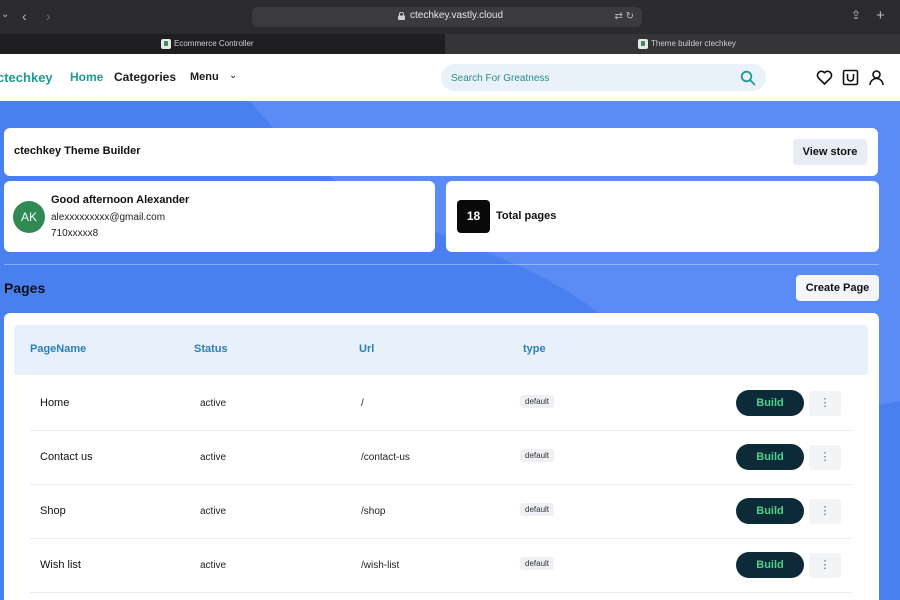 The width and height of the screenshot is (900, 600). I want to click on user-email: alexxxxxxxxx@gmail.com, so click(108, 217).